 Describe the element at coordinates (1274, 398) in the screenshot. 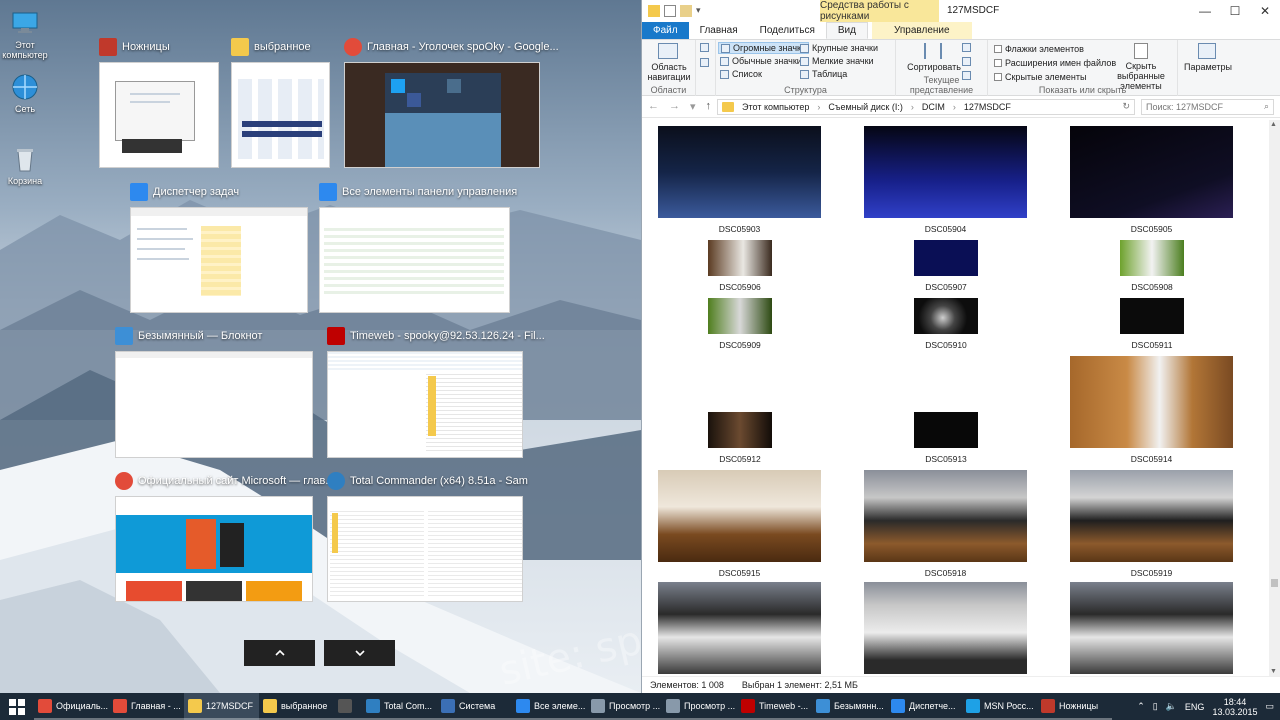

I see `vertical-scrollbar: ▲ ▼` at that location.